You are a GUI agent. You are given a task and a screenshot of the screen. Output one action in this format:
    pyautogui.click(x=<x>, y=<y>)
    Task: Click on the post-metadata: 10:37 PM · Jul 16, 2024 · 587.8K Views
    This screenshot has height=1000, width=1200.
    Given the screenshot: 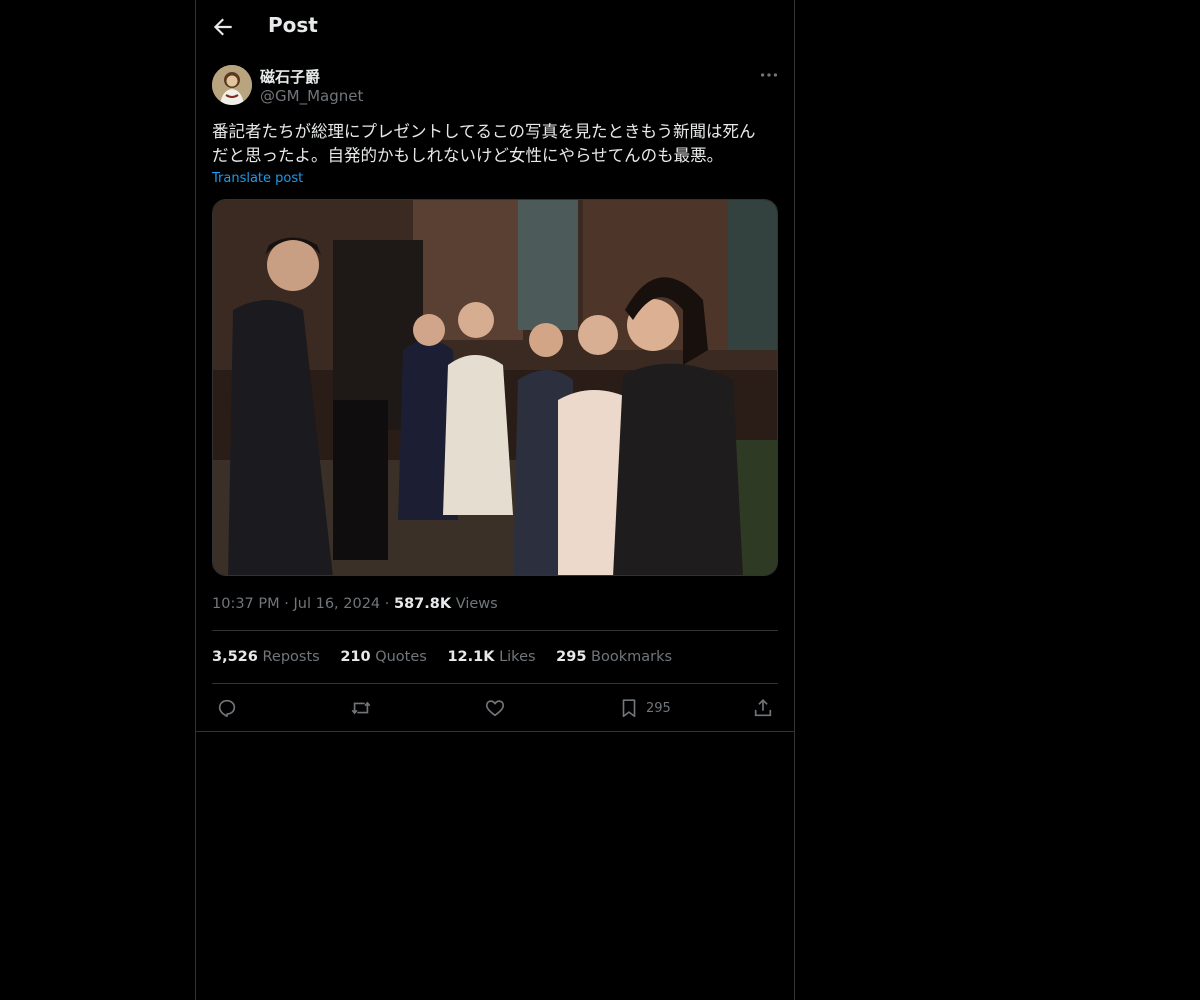 What is the action you would take?
    pyautogui.click(x=355, y=604)
    